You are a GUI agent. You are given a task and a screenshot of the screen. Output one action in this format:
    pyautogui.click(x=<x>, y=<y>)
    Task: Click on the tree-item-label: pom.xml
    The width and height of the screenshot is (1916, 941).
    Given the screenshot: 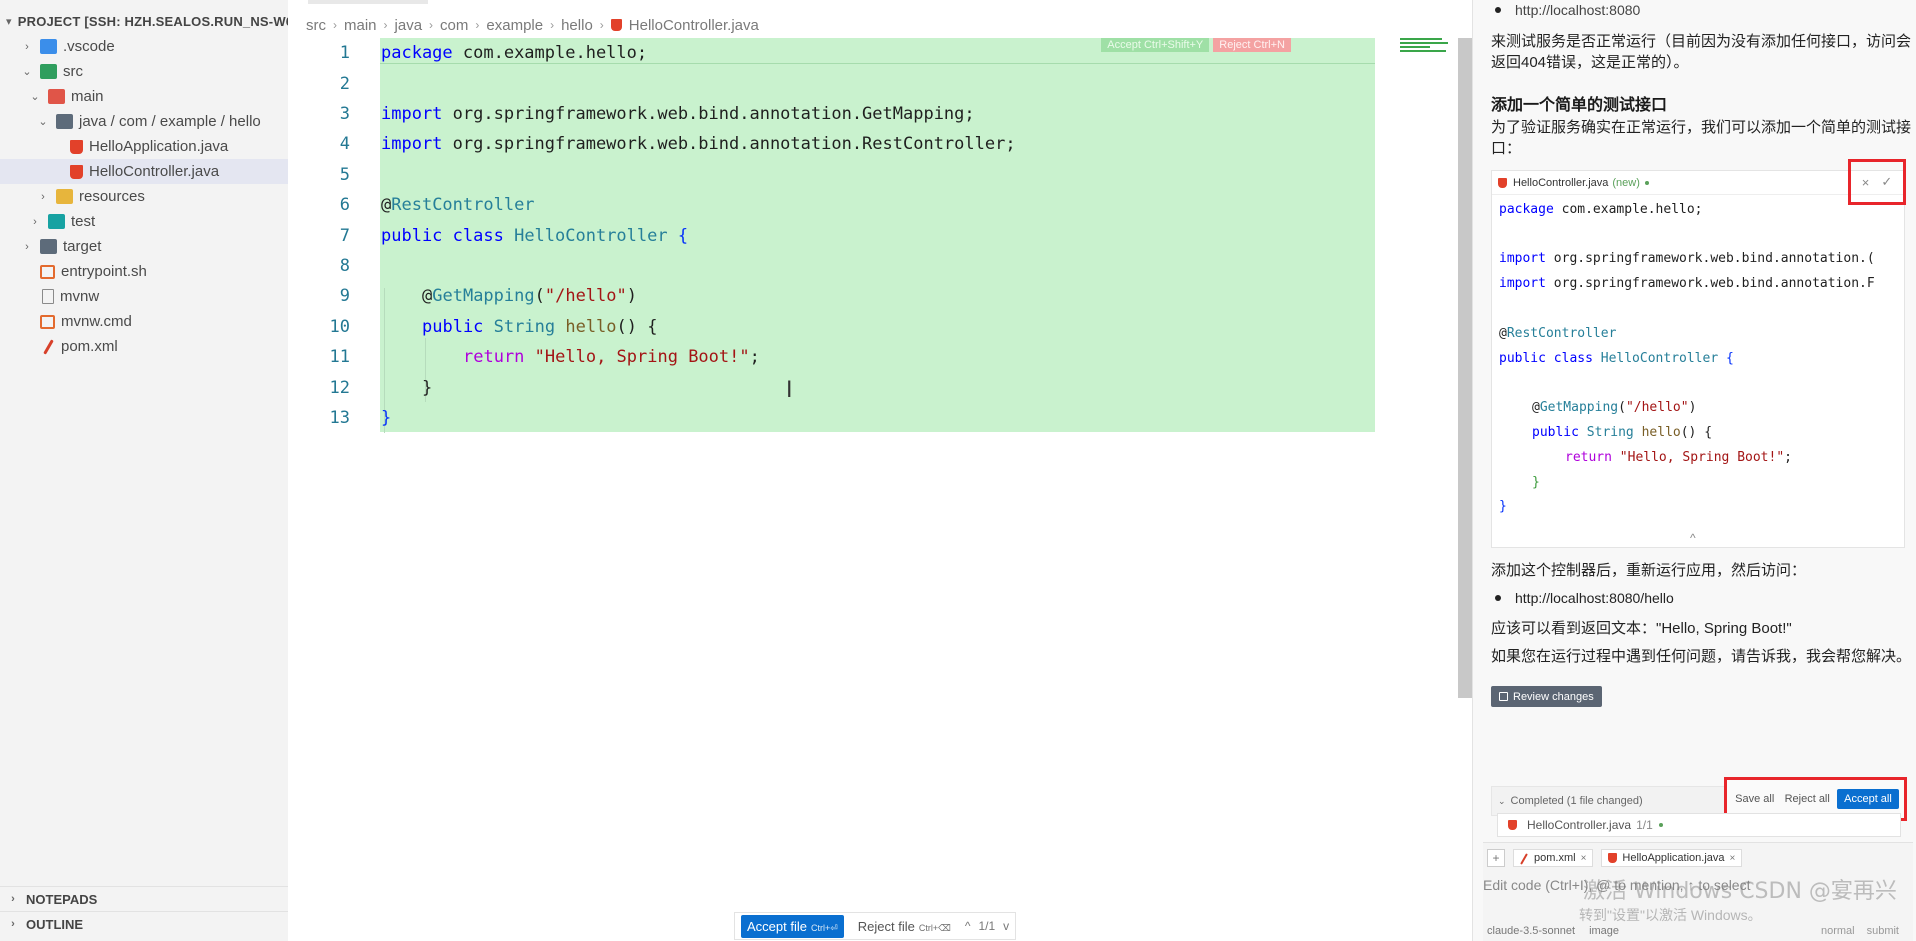 What is the action you would take?
    pyautogui.click(x=89, y=346)
    